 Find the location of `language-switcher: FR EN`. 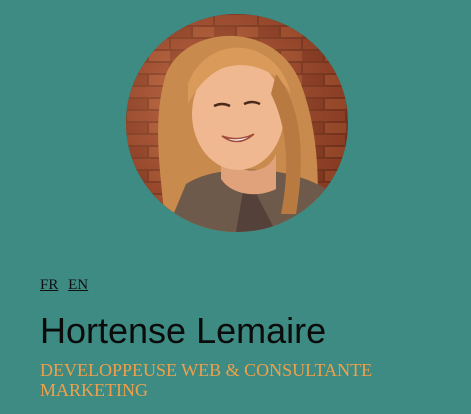

language-switcher: FR EN is located at coordinates (67, 285).